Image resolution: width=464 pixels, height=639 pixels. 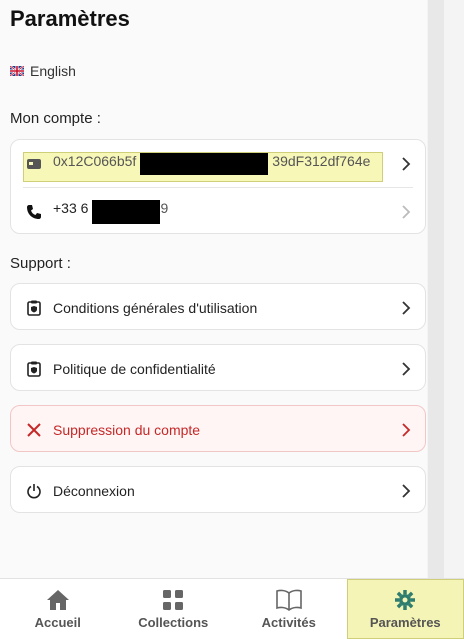 I want to click on nav-label: Activités, so click(x=288, y=622).